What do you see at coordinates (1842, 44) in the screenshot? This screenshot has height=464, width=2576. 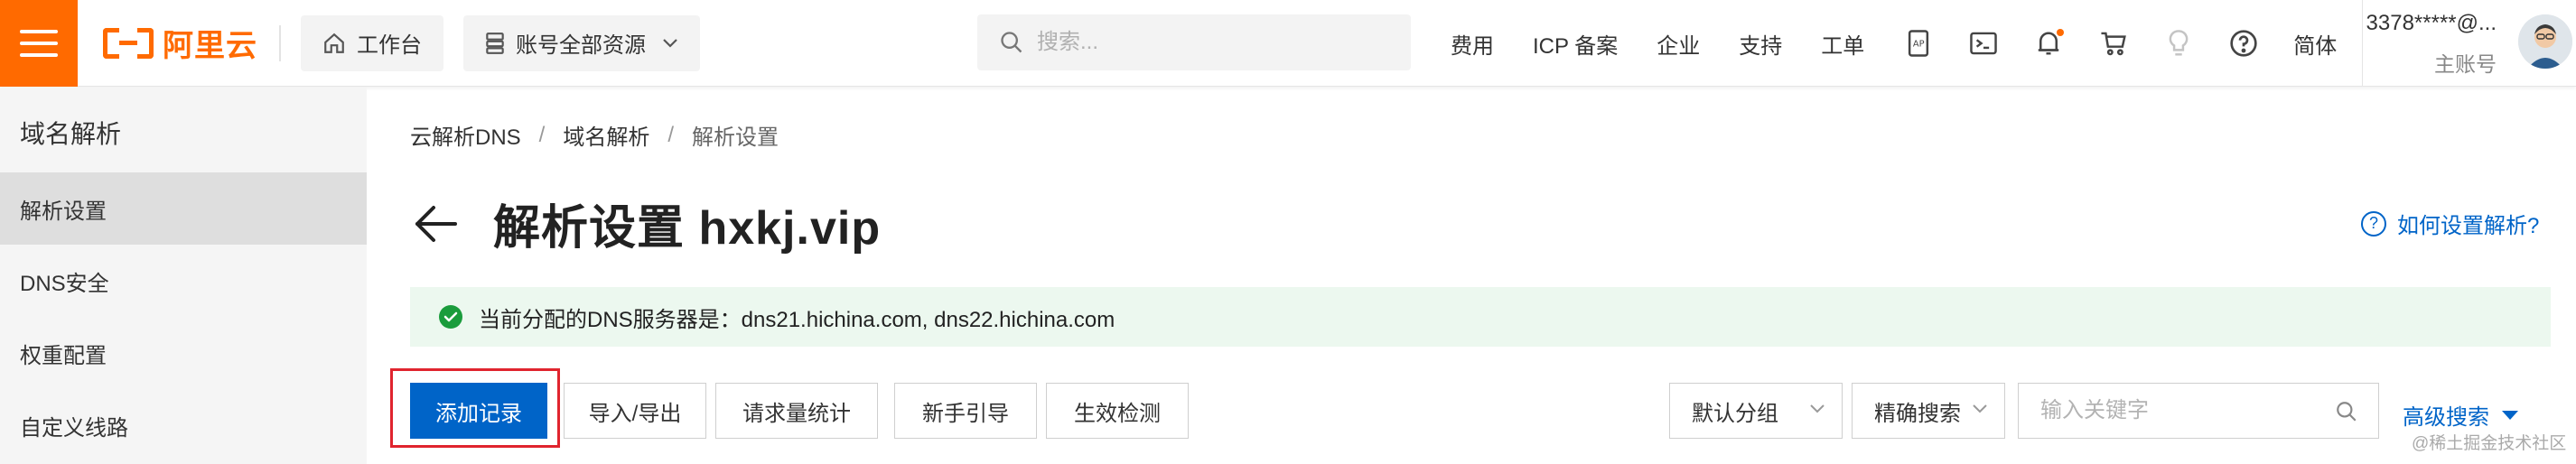 I see `nav-ticket: 工单` at bounding box center [1842, 44].